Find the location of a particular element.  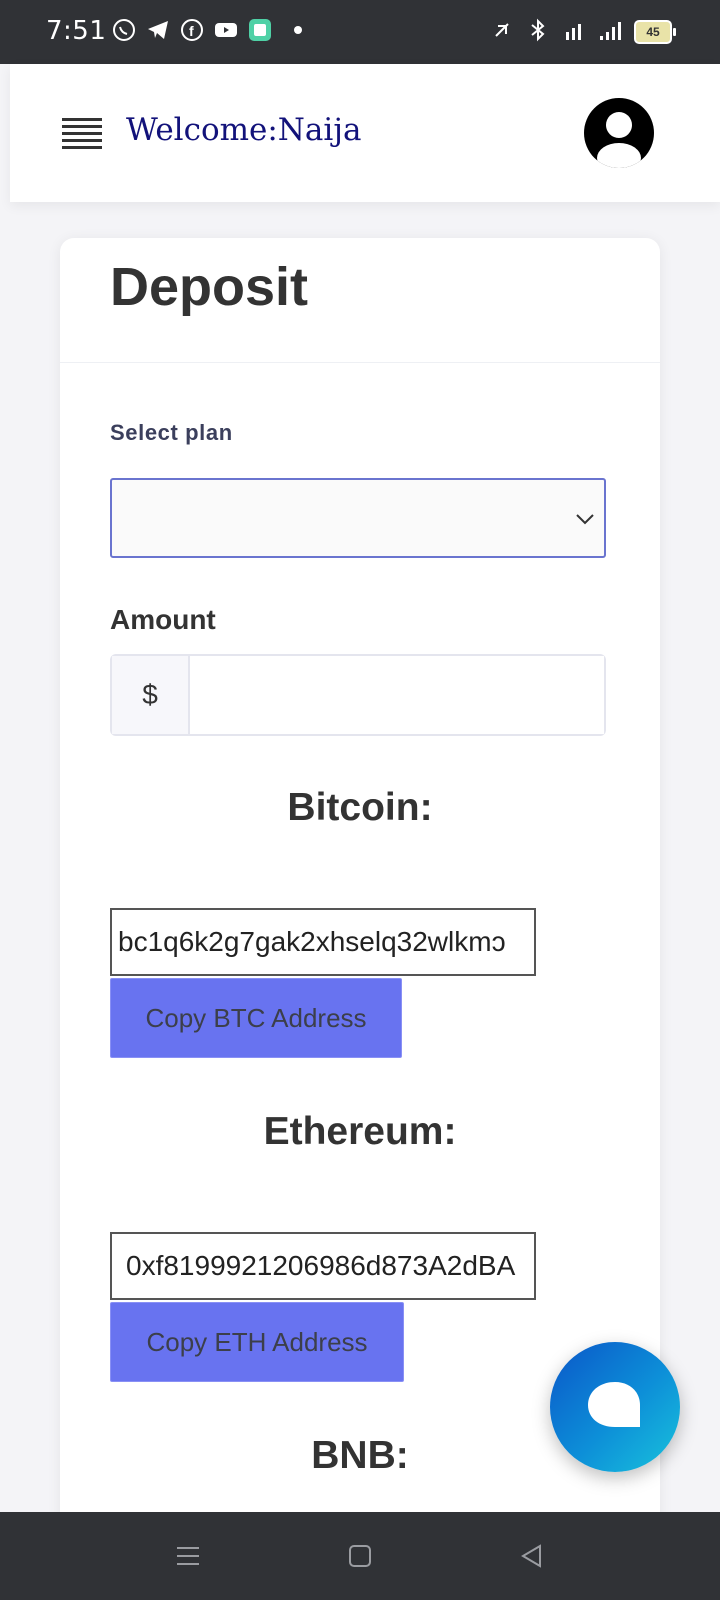

svg-text: f is located at coordinates (191, 31).